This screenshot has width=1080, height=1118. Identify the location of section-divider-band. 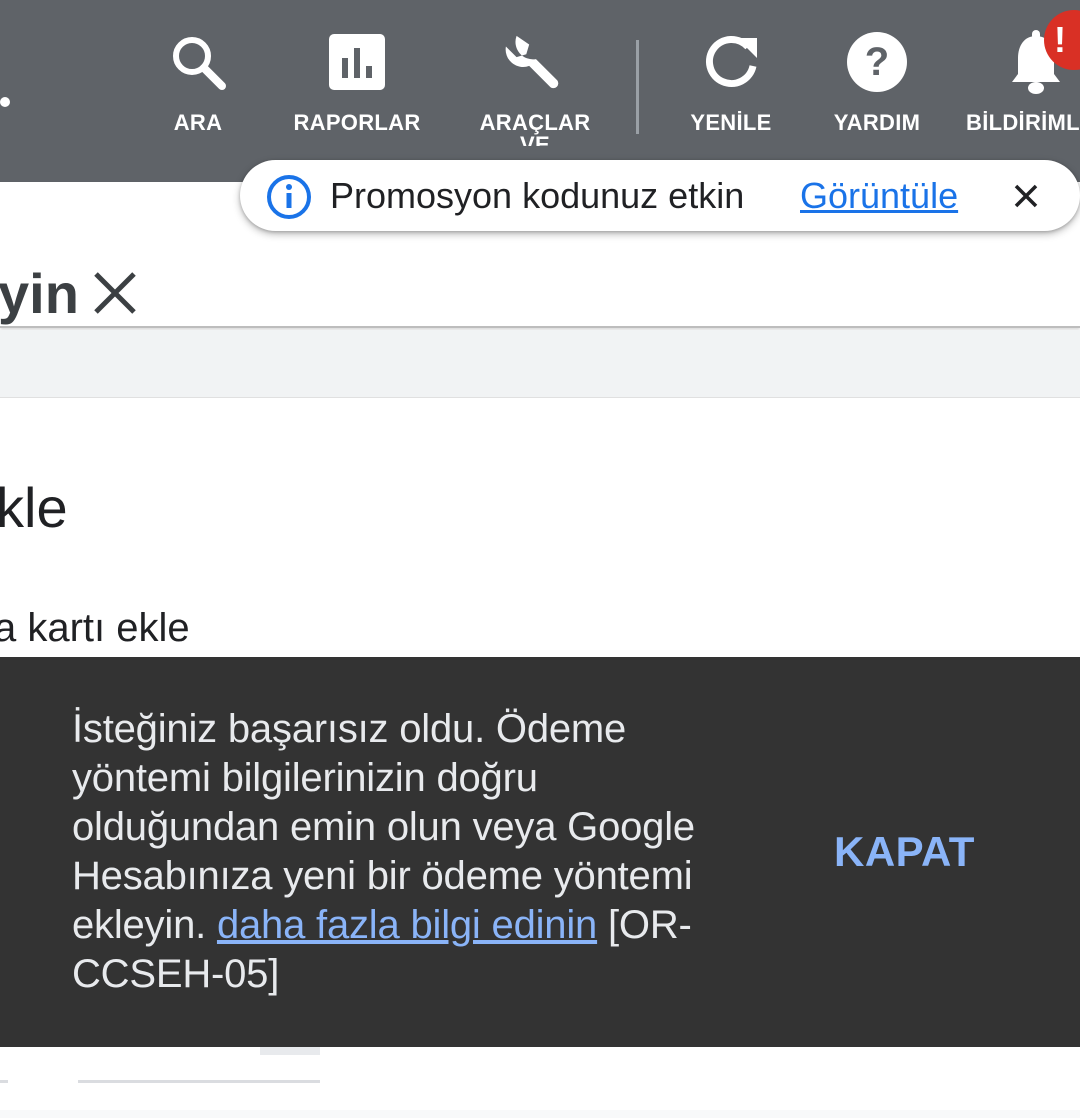
(540, 364).